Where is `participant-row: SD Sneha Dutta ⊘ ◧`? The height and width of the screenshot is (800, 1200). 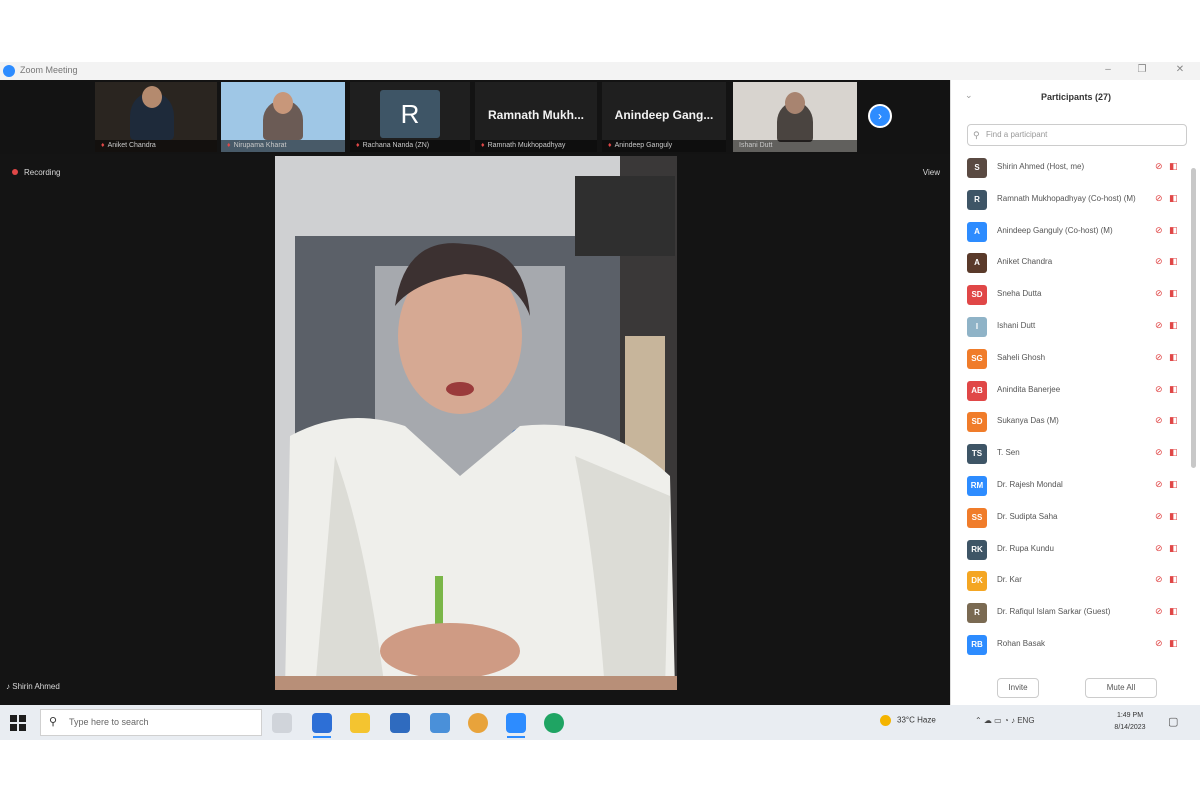 participant-row: SD Sneha Dutta ⊘ ◧ is located at coordinates (1078, 295).